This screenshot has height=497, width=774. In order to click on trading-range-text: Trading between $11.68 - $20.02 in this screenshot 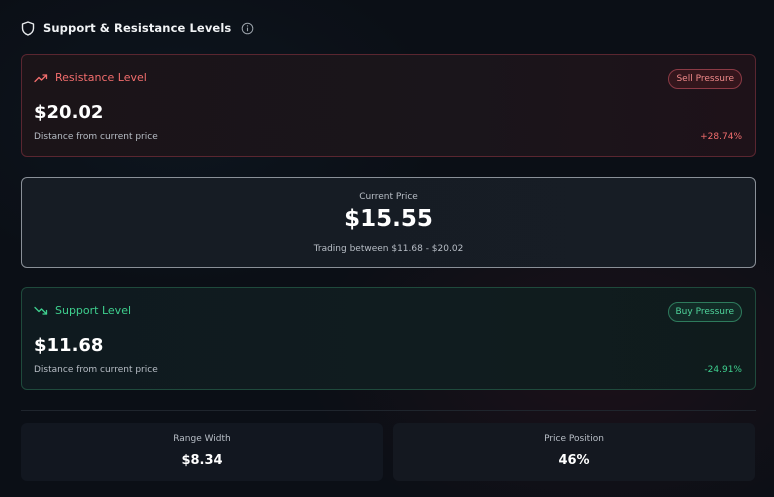, I will do `click(388, 249)`.